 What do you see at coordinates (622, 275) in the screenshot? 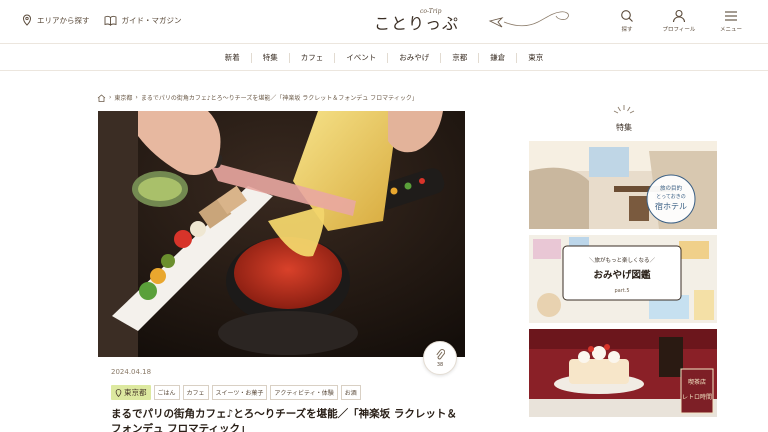
I see `feature-souvenir-line2: おみやげ図鑑` at bounding box center [622, 275].